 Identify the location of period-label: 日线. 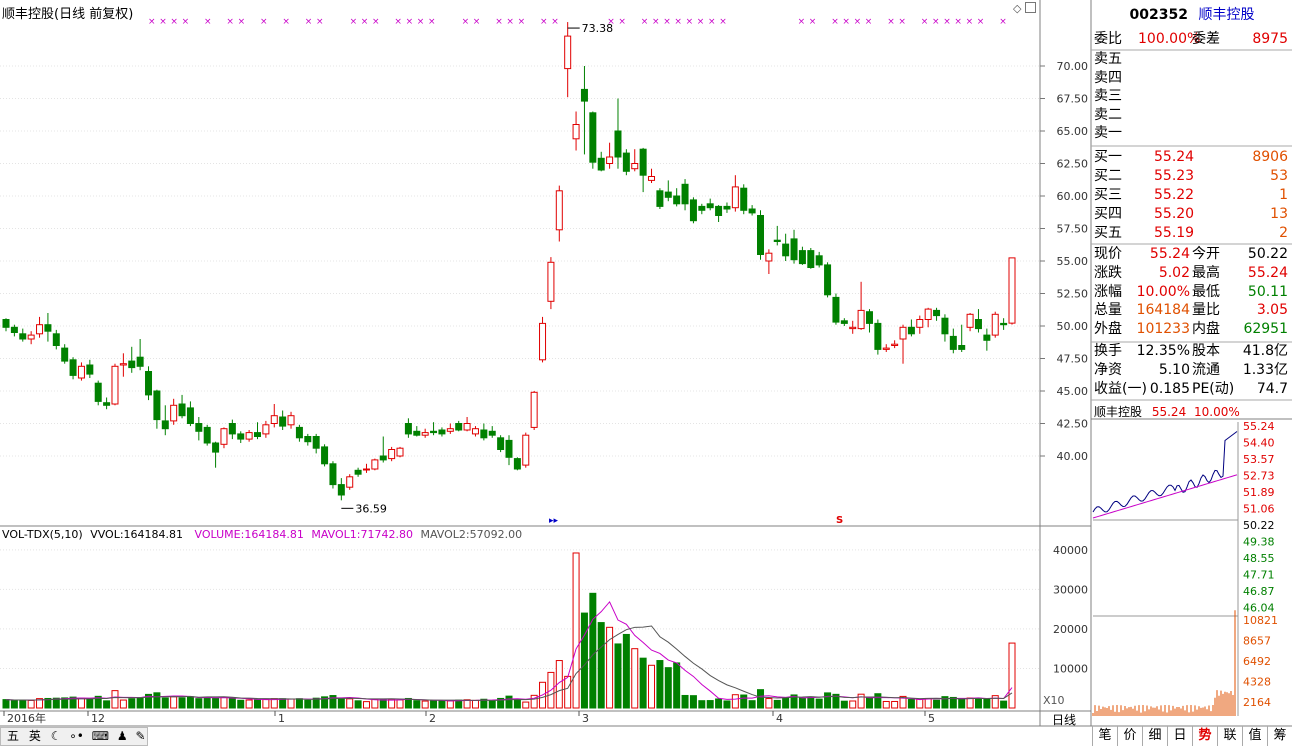
(1064, 719).